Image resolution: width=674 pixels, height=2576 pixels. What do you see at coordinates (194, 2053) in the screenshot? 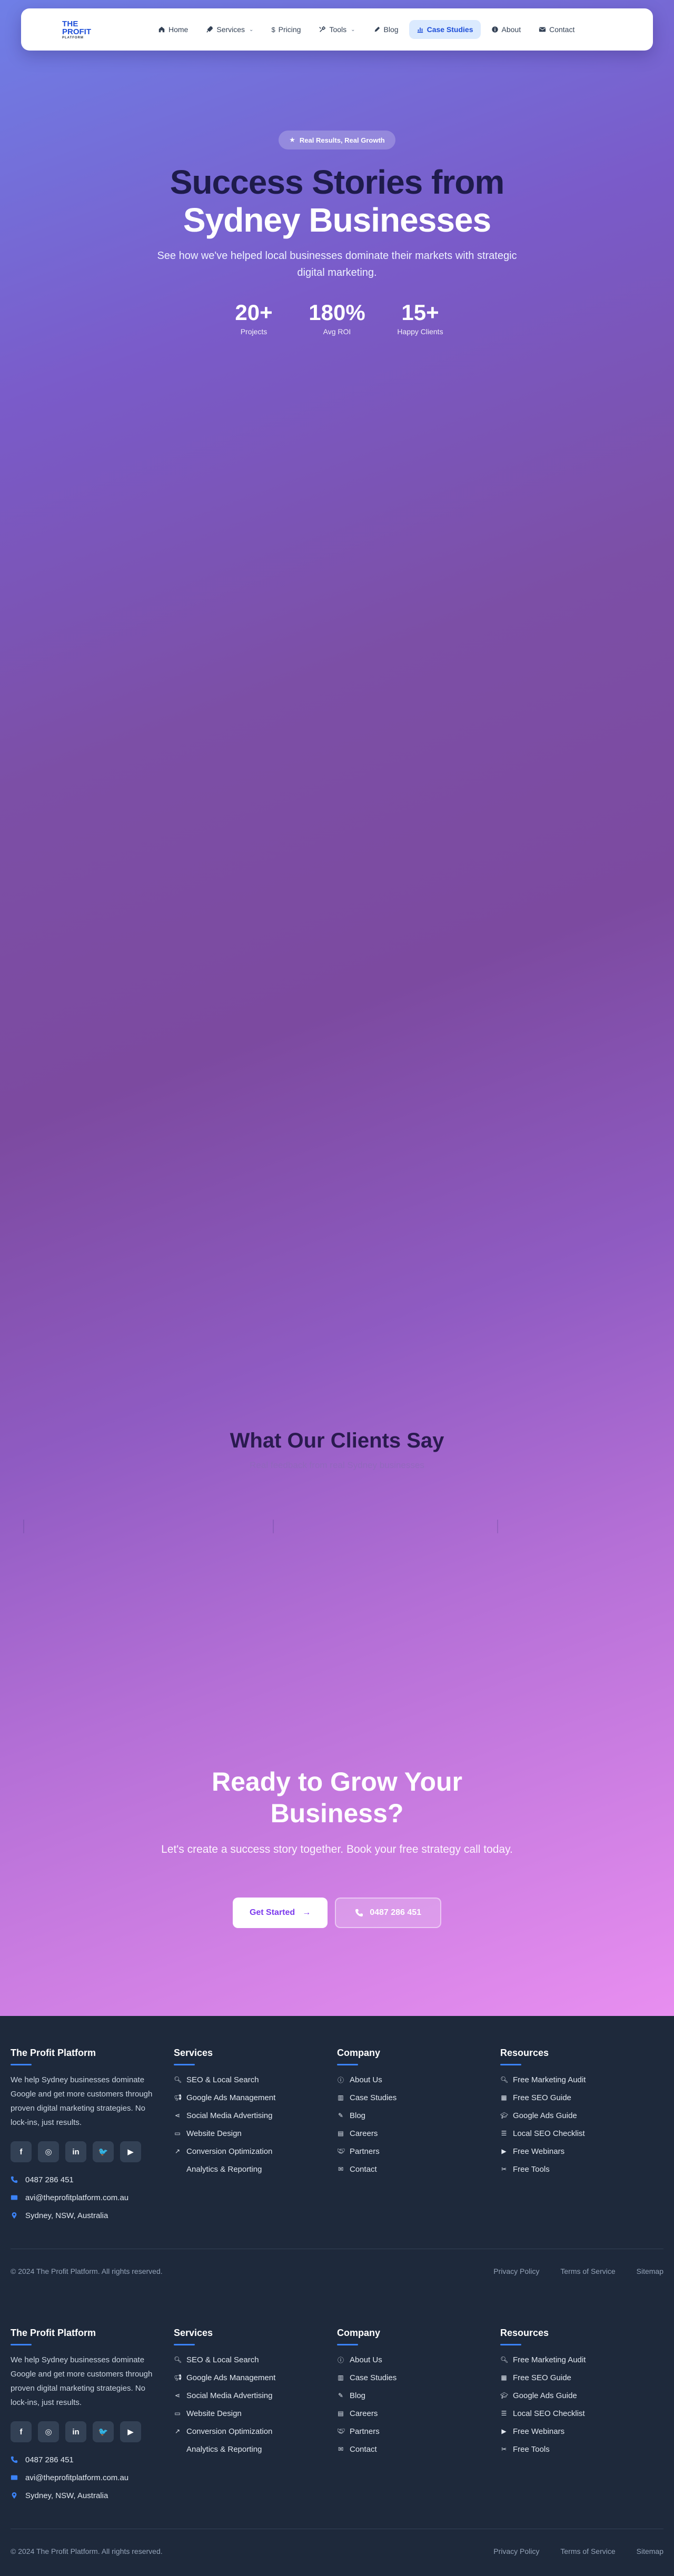
I see `footer-services-title: Services` at bounding box center [194, 2053].